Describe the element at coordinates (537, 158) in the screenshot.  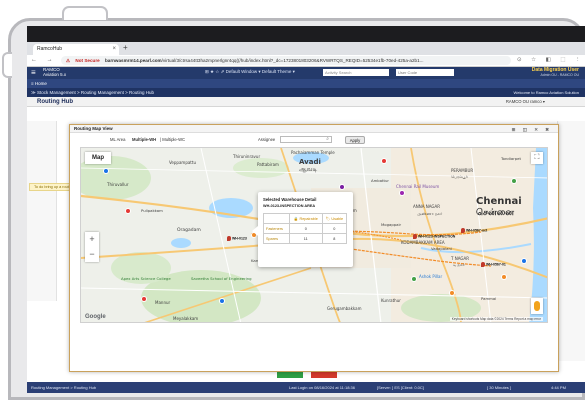
I see `fullscreen-icon: ⛶` at that location.